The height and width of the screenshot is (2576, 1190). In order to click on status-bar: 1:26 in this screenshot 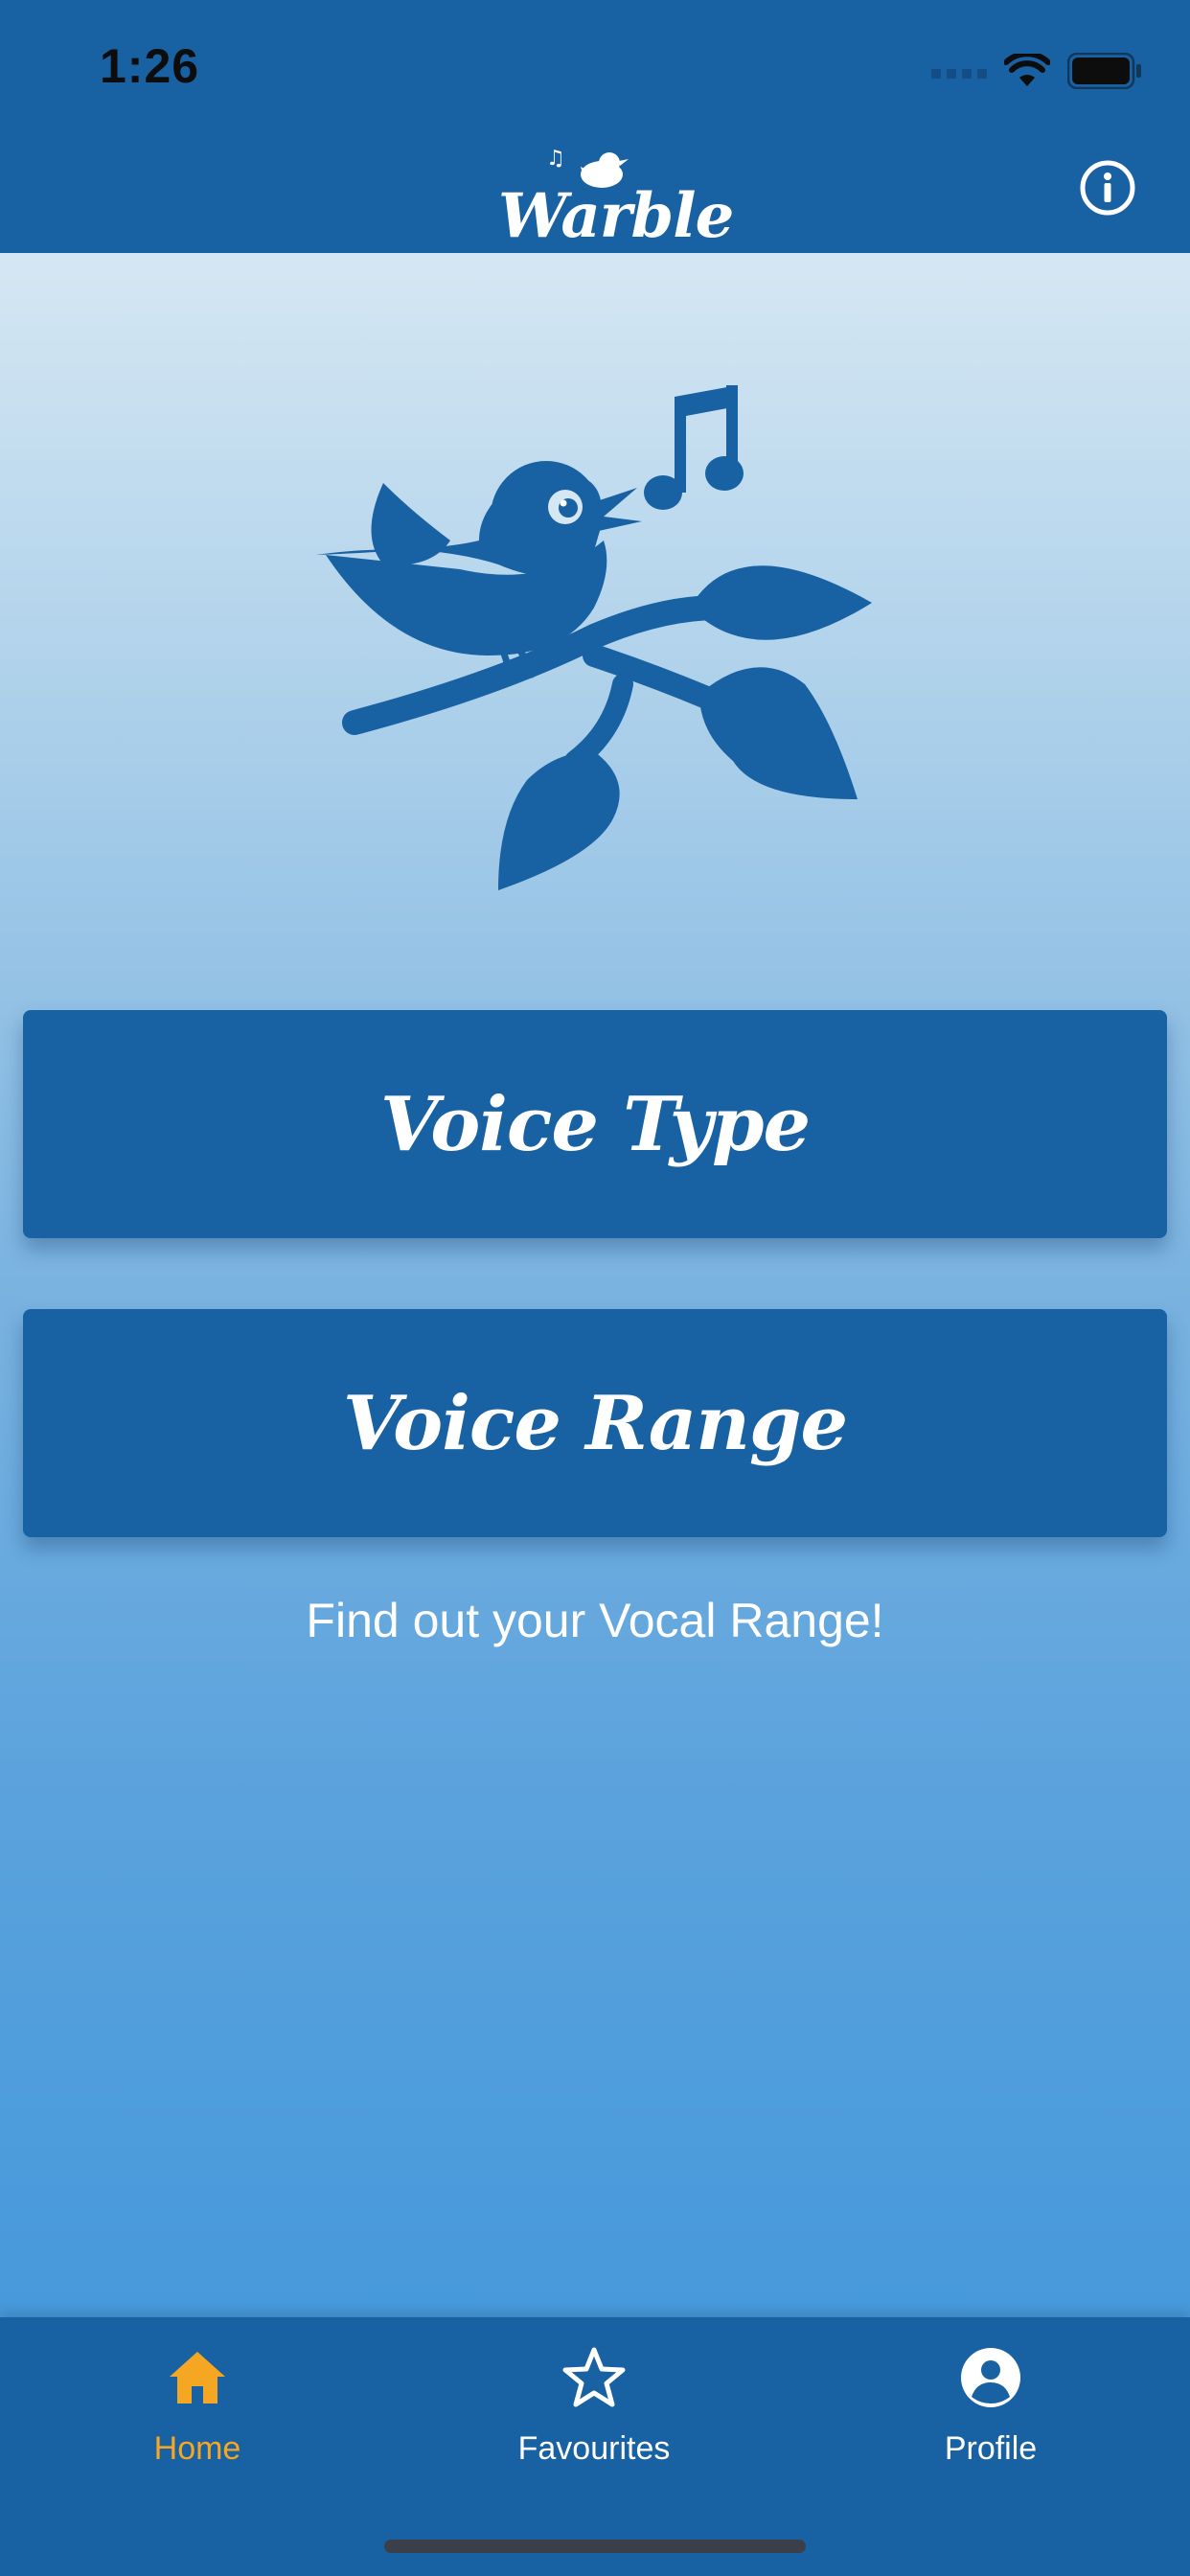, I will do `click(595, 67)`.